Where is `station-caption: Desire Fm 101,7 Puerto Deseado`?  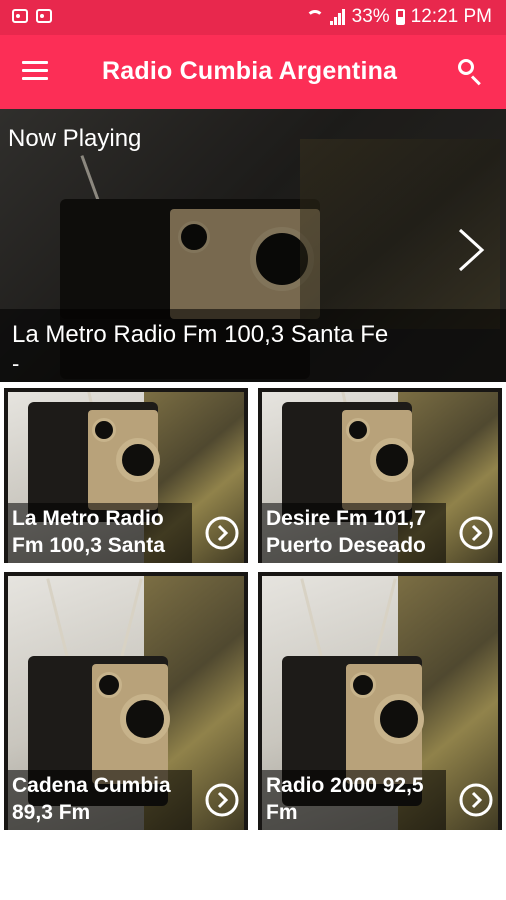
station-caption: Desire Fm 101,7 Puerto Deseado is located at coordinates (354, 533).